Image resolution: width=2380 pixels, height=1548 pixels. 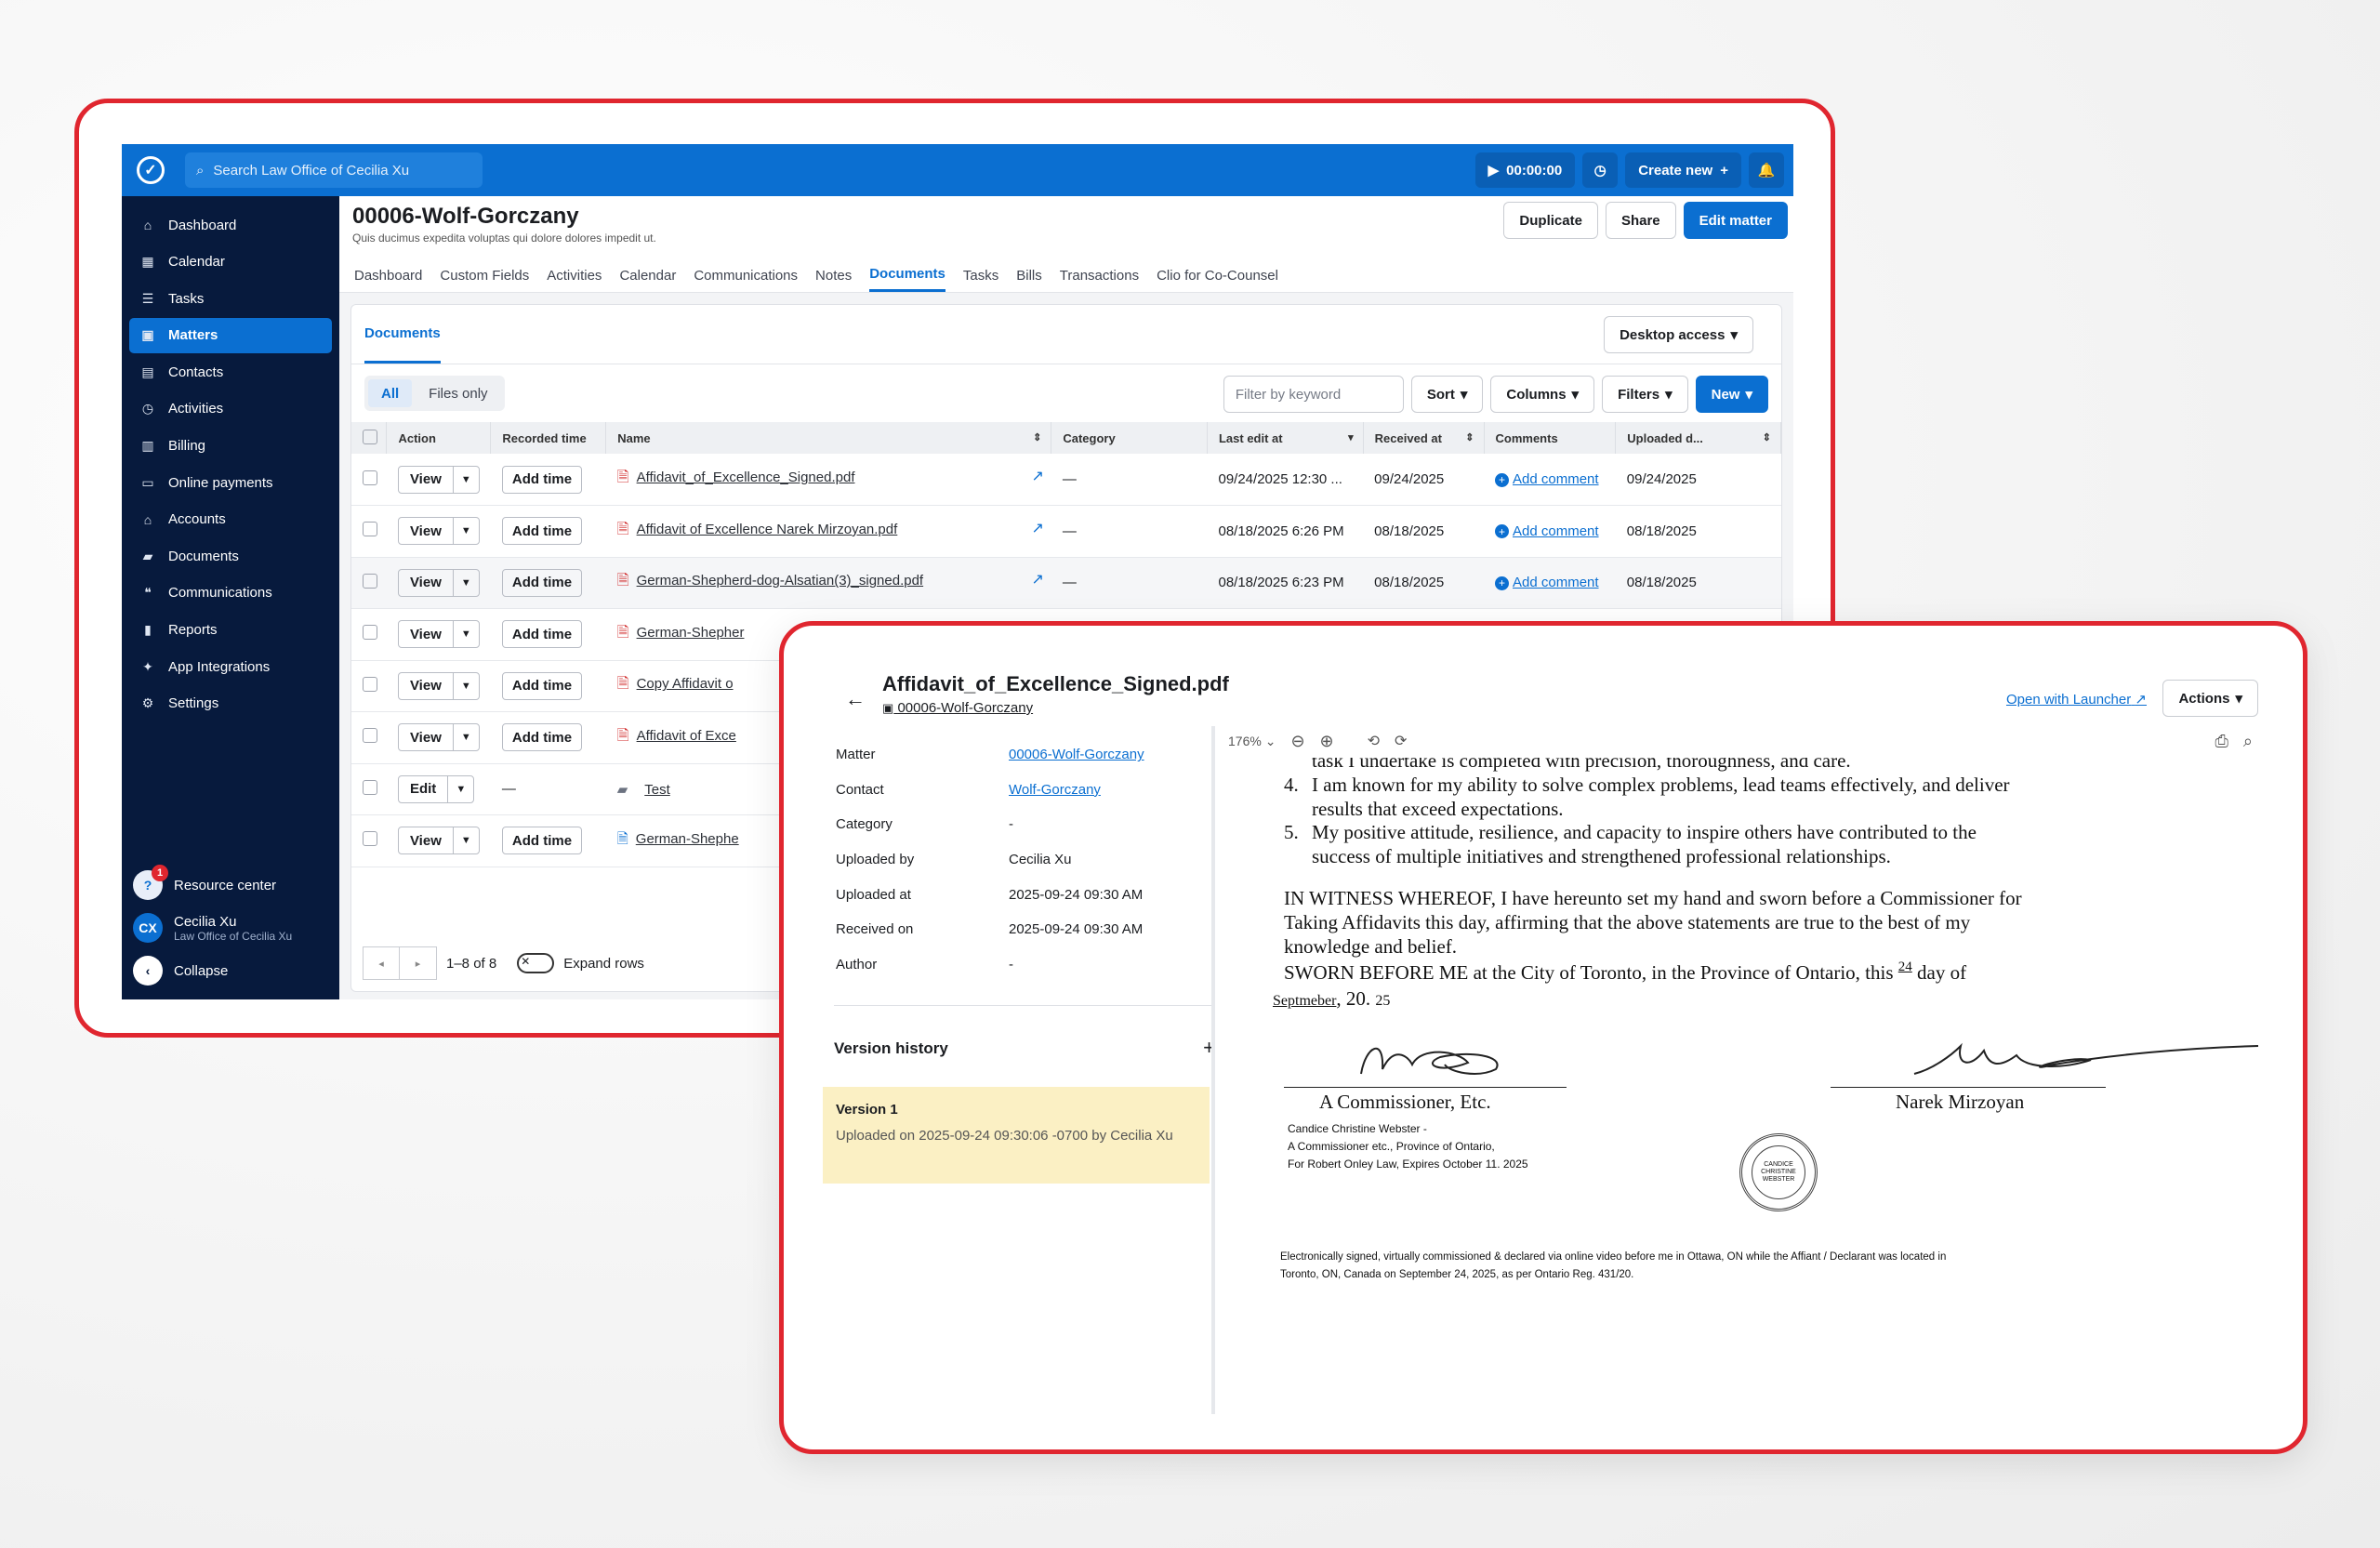 I want to click on segment-files-only: Files only, so click(x=458, y=393).